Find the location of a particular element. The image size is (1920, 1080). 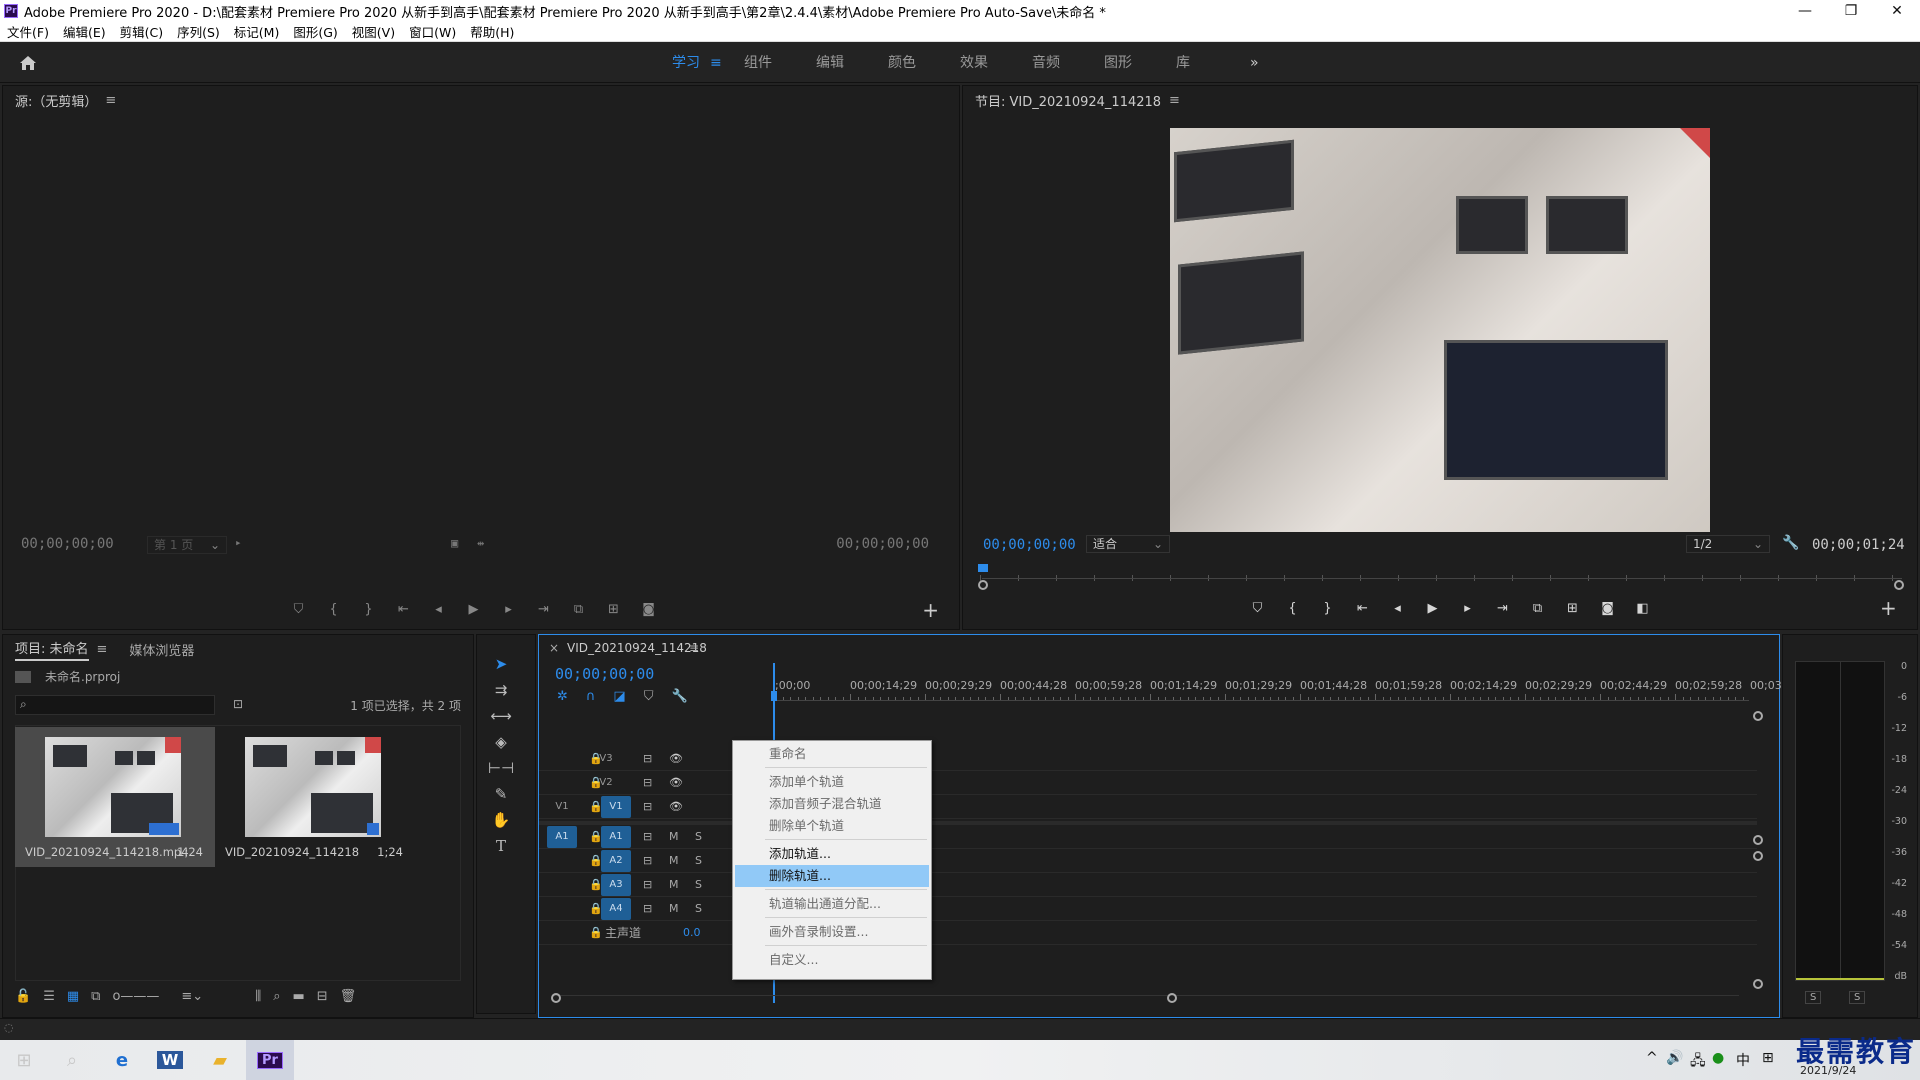

track-a3-label: A3 is located at coordinates (616, 884).